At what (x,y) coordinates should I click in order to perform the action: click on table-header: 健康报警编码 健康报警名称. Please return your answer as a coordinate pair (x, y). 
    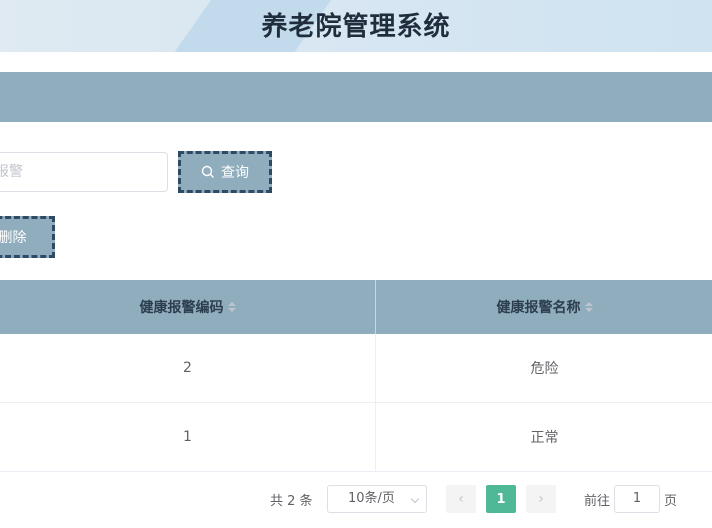
    Looking at the image, I should click on (356, 307).